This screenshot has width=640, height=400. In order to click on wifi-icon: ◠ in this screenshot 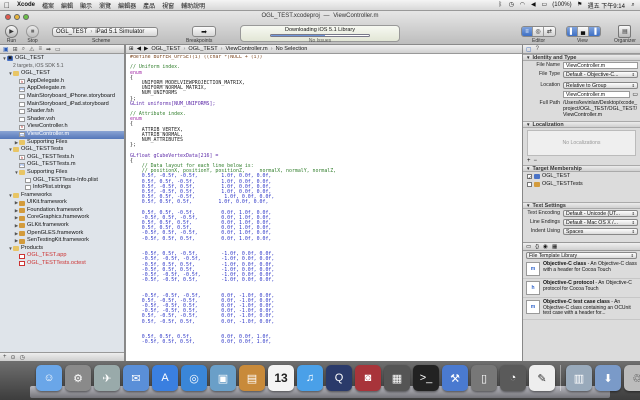, I will do `click(522, 5)`.